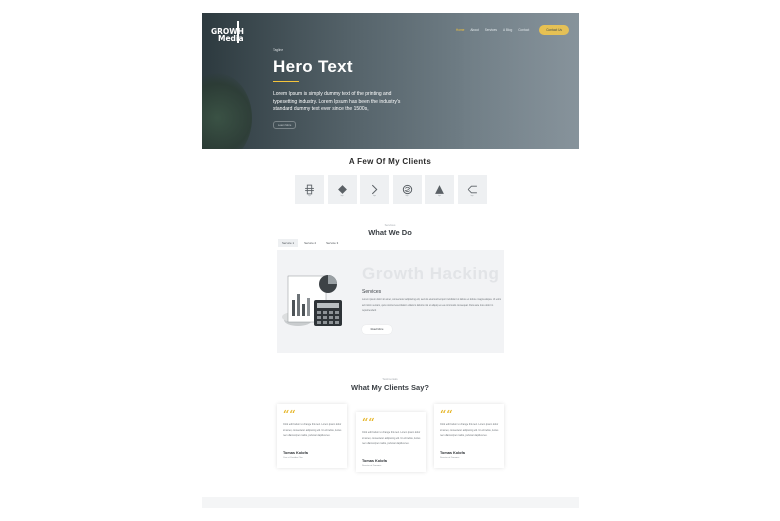 The height and width of the screenshot is (521, 780). I want to click on triangle-logo-icon, so click(439, 189).